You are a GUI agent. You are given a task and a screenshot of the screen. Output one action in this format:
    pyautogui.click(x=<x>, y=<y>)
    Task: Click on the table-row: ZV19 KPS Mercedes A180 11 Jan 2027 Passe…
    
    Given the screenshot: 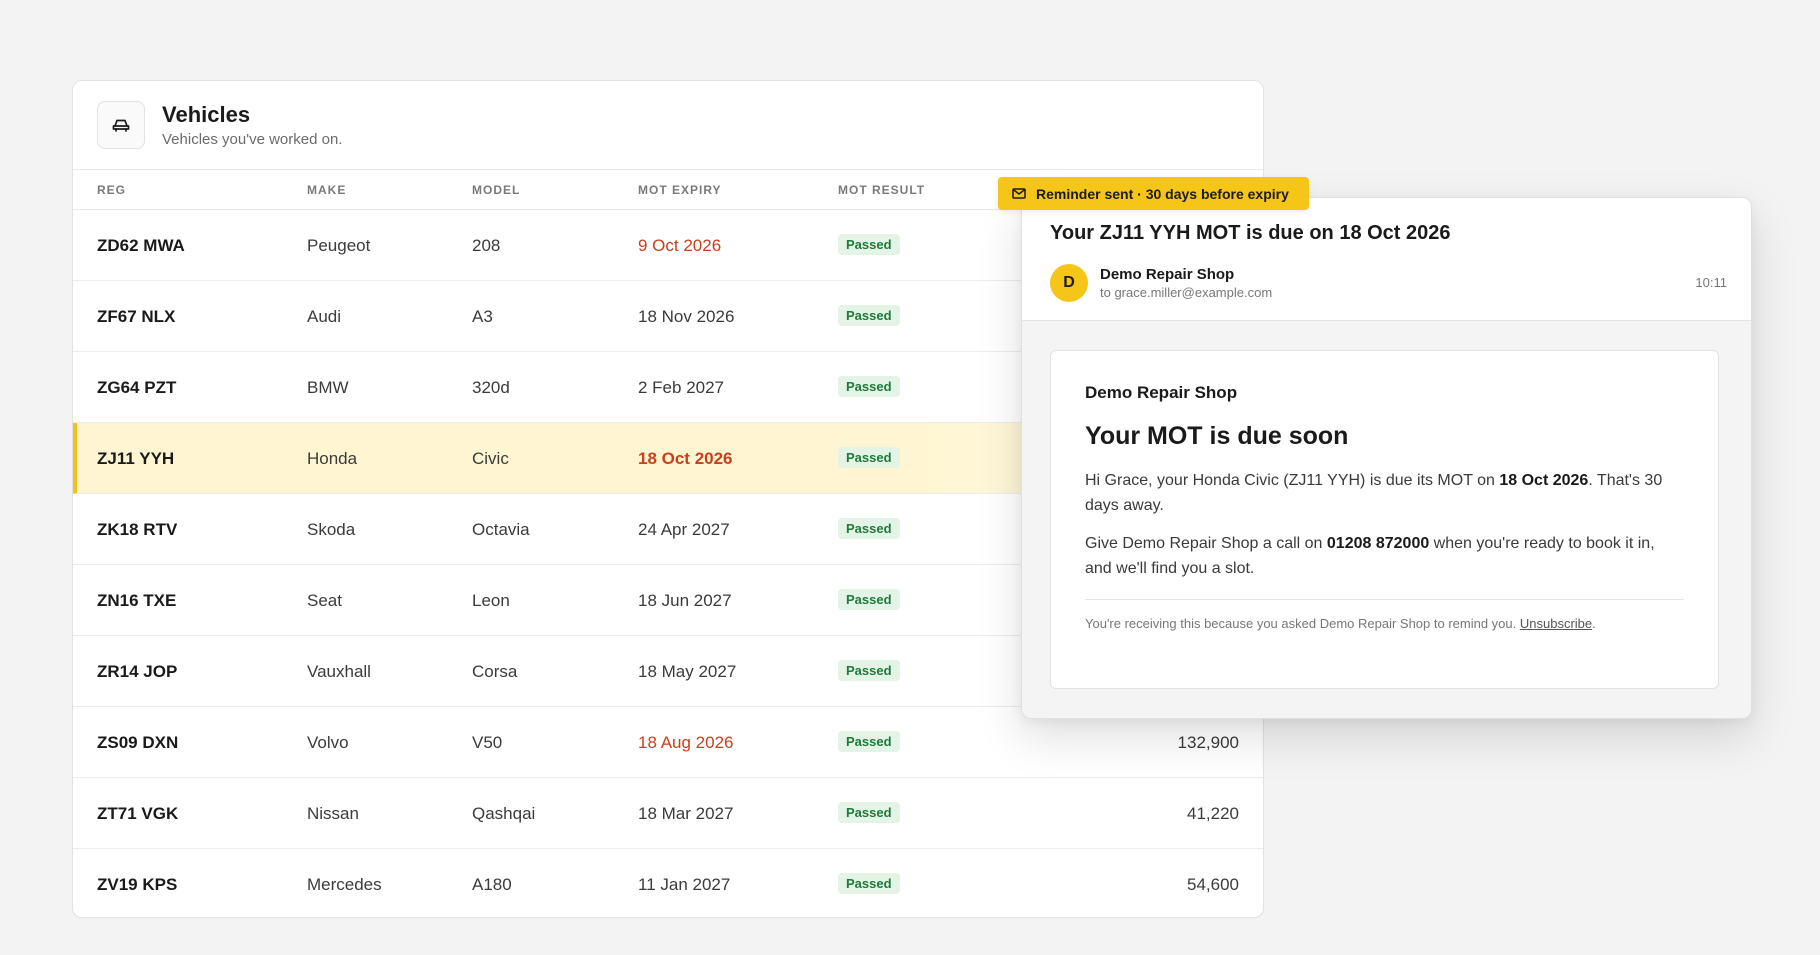 What is the action you would take?
    pyautogui.click(x=668, y=883)
    